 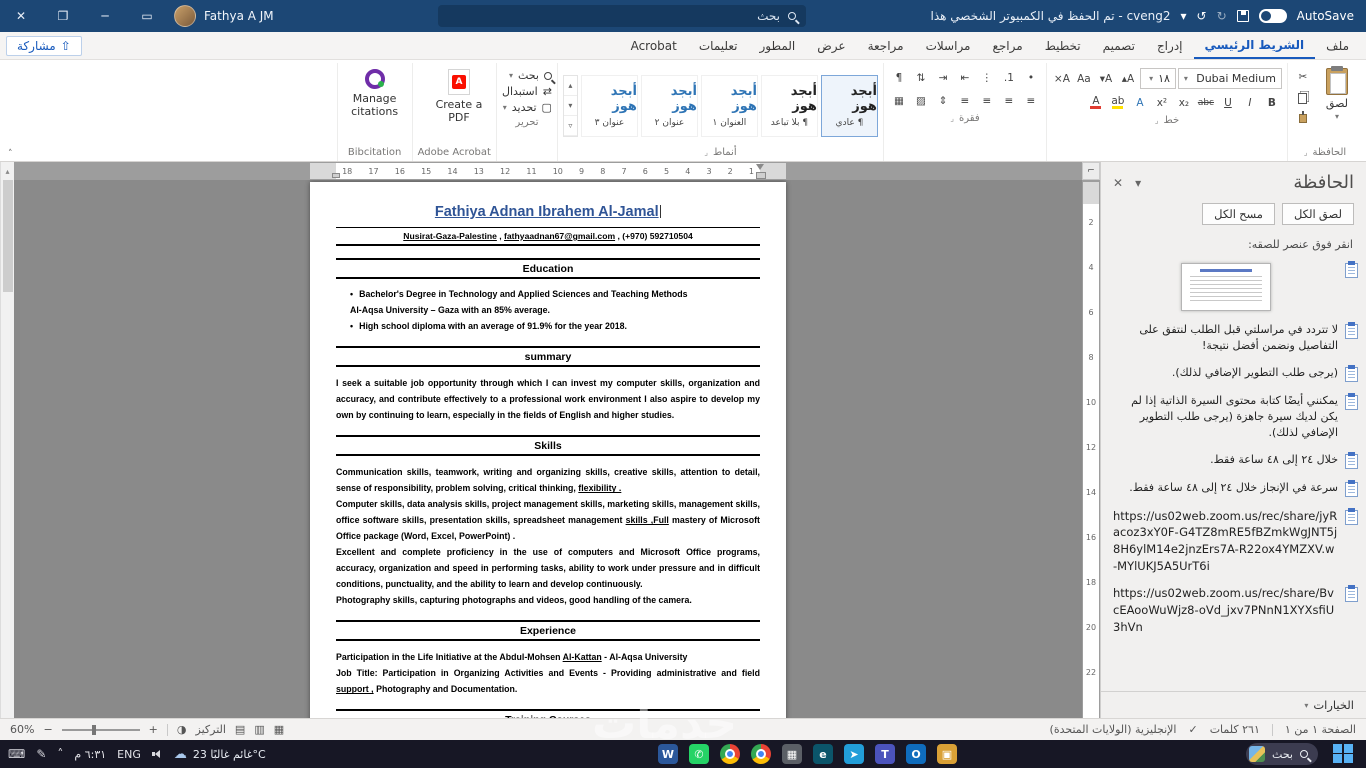 I want to click on redo-button: ↻, so click(x=1222, y=16).